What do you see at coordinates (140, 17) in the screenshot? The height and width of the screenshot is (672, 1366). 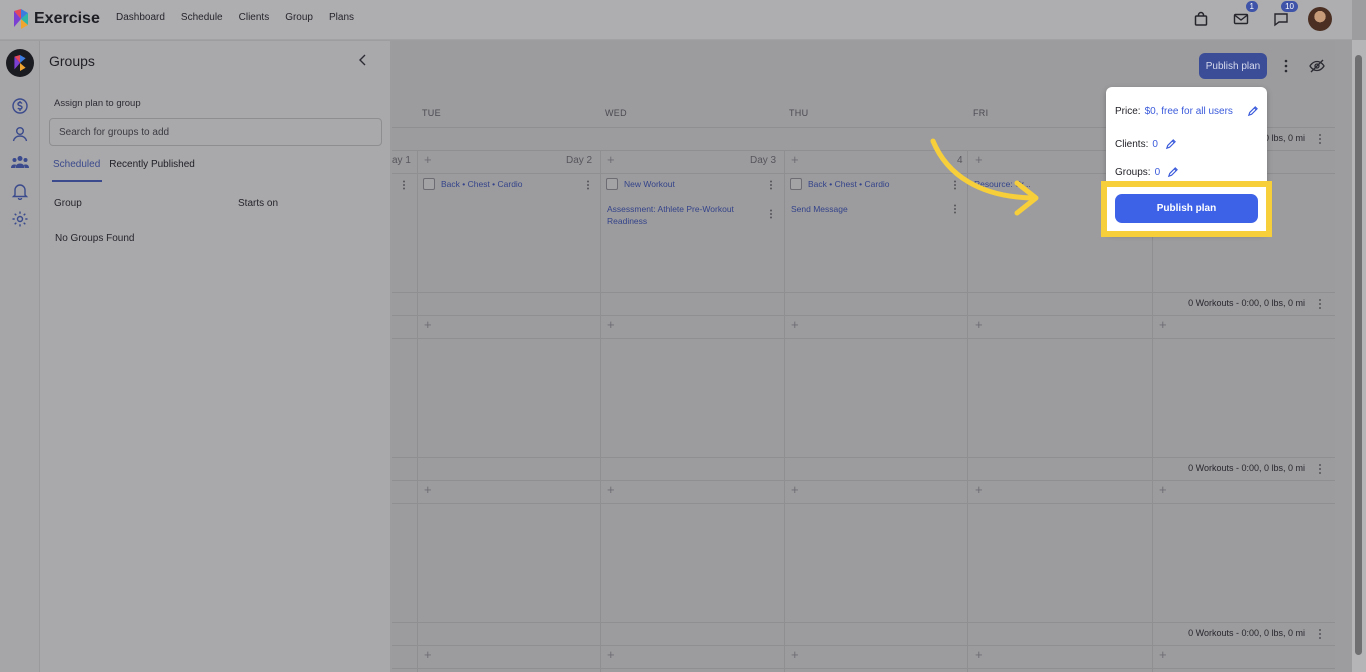 I see `nav-dashboard: Dashboard` at bounding box center [140, 17].